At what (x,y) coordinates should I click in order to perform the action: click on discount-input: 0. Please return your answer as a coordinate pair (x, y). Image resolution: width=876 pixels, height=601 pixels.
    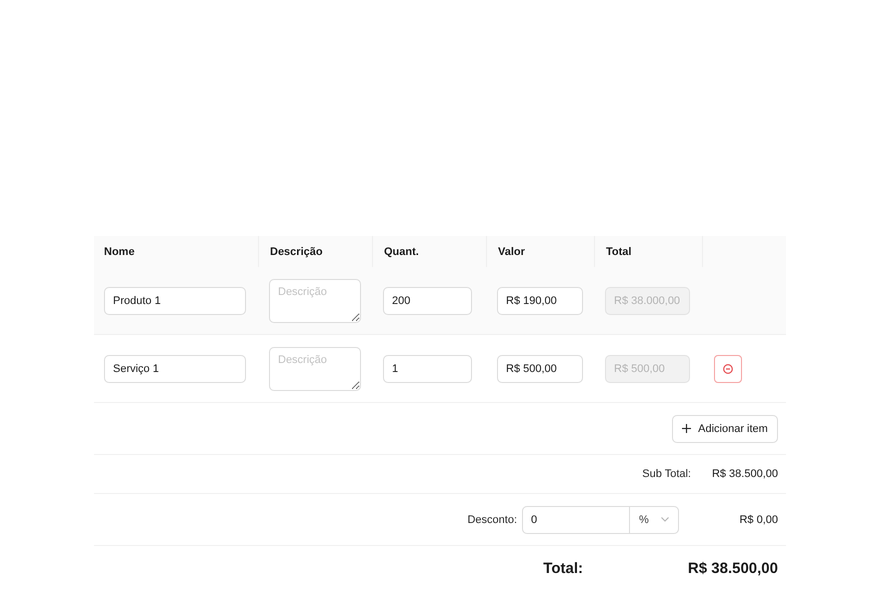
    Looking at the image, I should click on (576, 520).